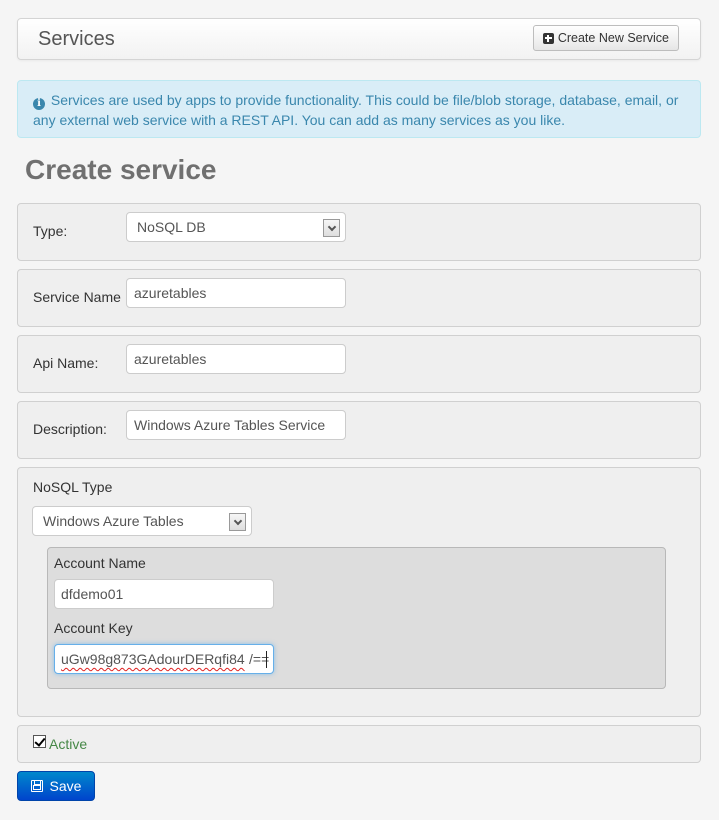 The width and height of the screenshot is (719, 820). What do you see at coordinates (50, 231) in the screenshot?
I see `type-label: Type:` at bounding box center [50, 231].